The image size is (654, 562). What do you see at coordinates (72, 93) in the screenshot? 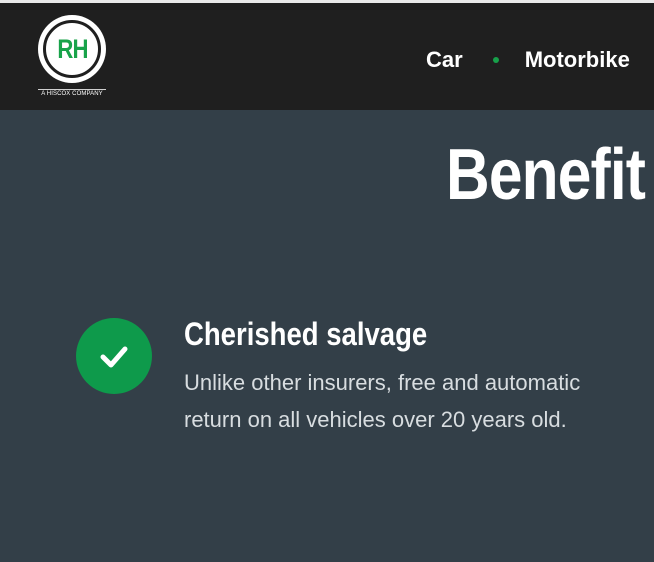
I see `logo-tagline: A HISCOX COMPANY` at bounding box center [72, 93].